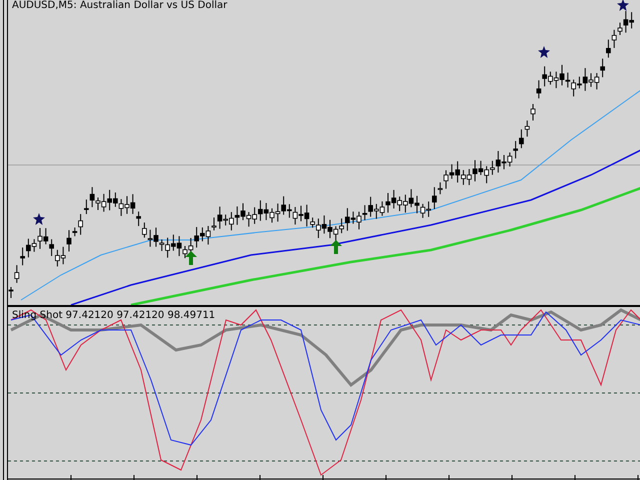 The image size is (640, 480). Describe the element at coordinates (120, 6) in the screenshot. I see `chart-title: AUDUSD,M5: Australian Dollar vs US Dollar` at that location.